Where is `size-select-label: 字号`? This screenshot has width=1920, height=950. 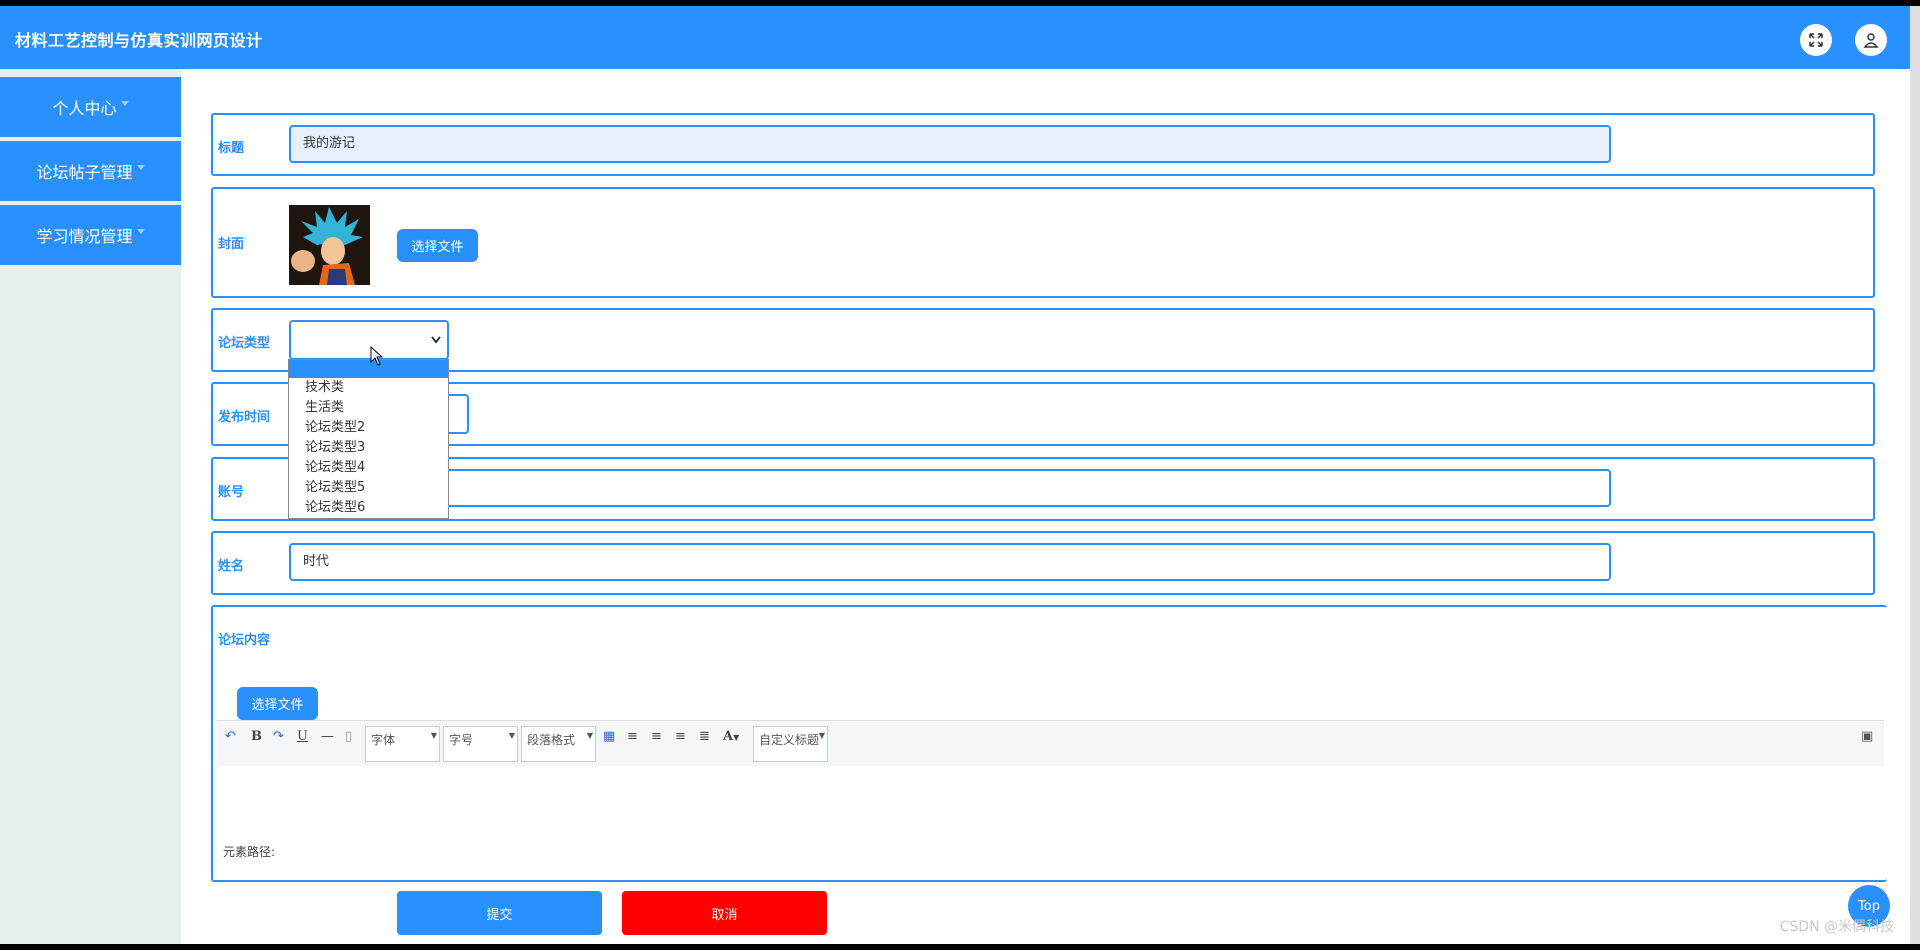 size-select-label: 字号 is located at coordinates (461, 740).